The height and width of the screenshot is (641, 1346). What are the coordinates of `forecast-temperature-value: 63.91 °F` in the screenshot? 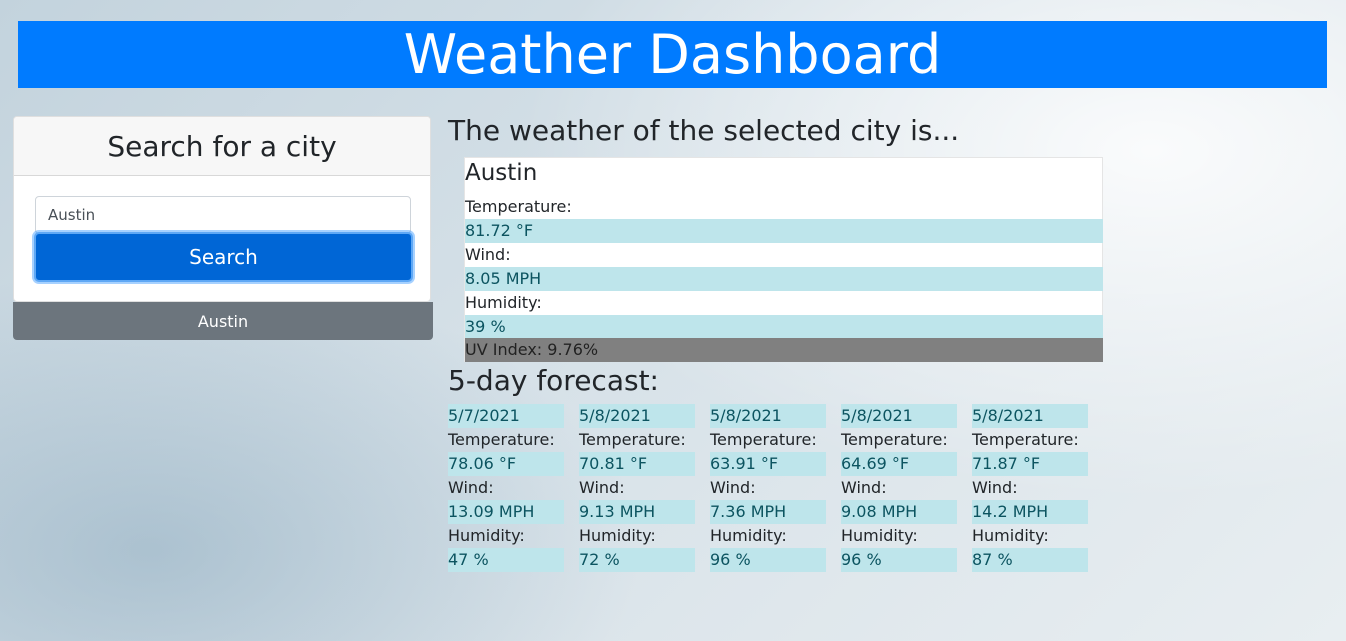 It's located at (768, 464).